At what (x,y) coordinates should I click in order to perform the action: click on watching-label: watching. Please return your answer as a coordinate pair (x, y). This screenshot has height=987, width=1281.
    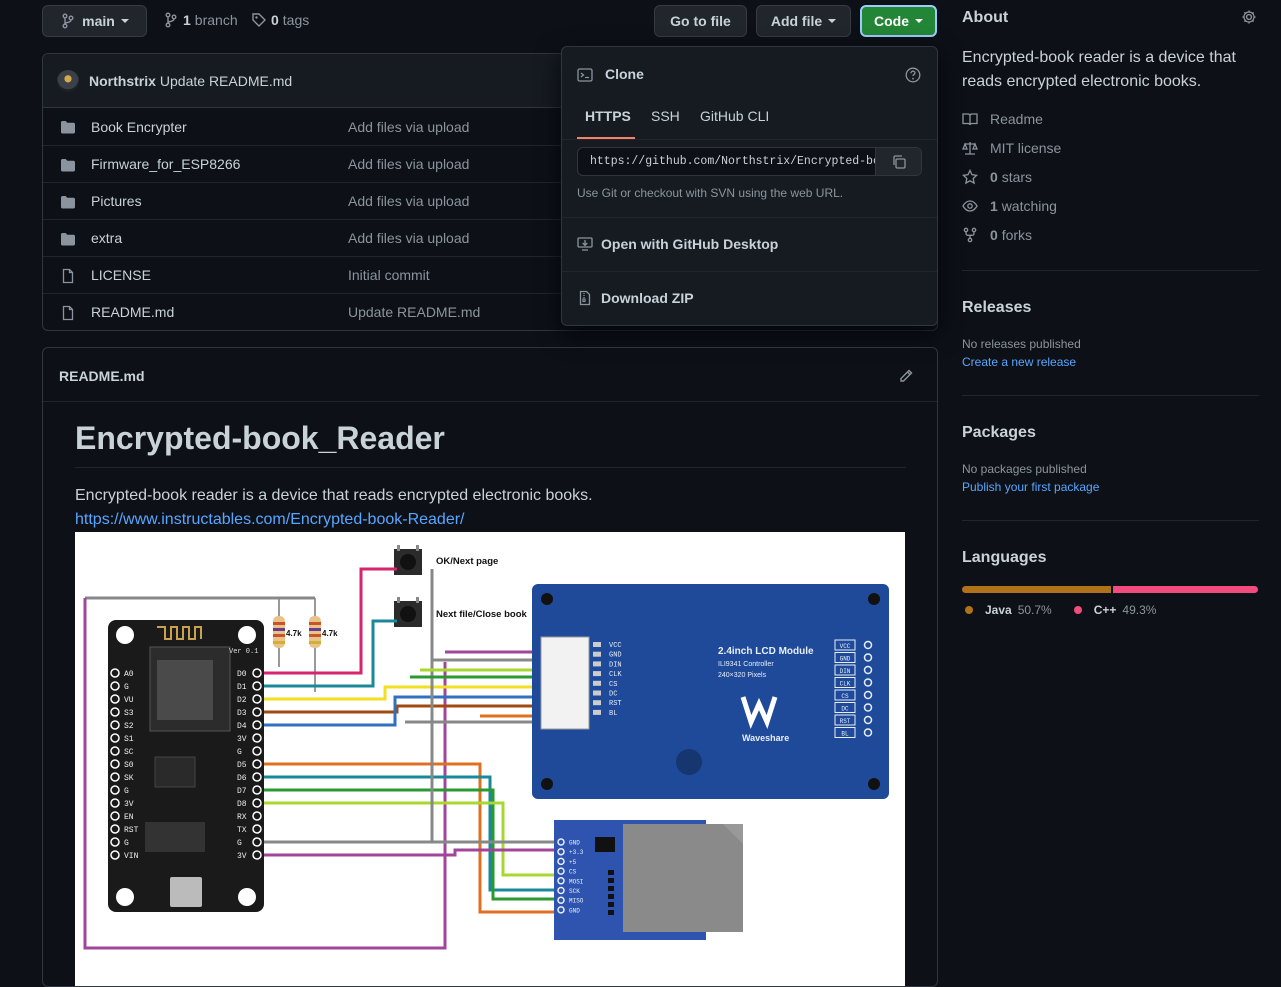
    Looking at the image, I should click on (1029, 206).